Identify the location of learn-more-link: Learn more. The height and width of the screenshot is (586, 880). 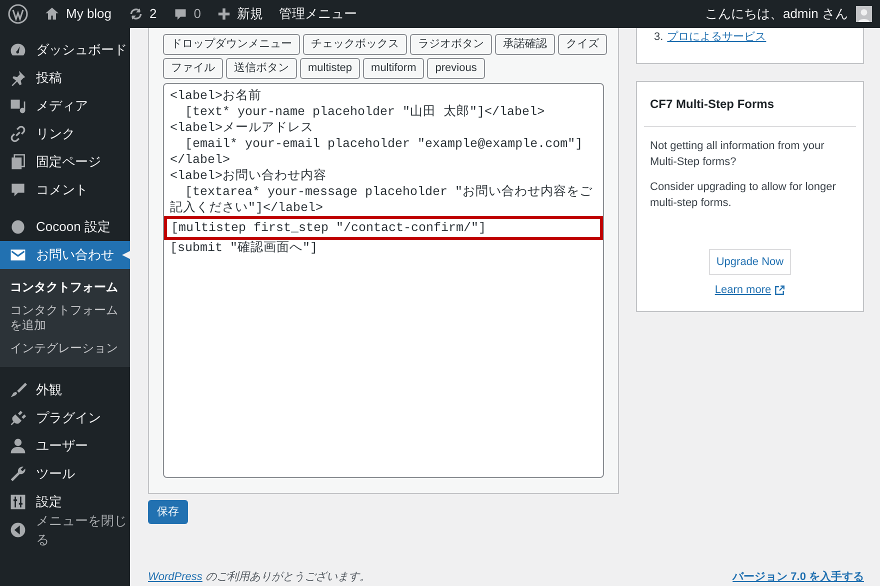
(750, 290).